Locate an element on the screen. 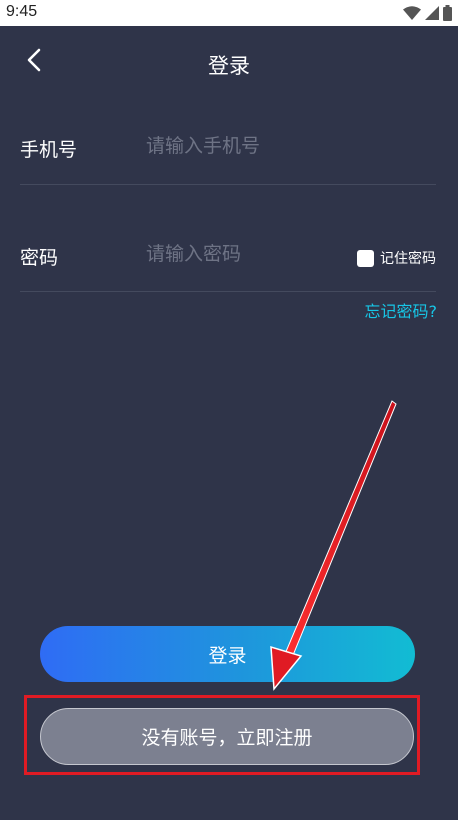  annotation-highlight-box is located at coordinates (222, 735).